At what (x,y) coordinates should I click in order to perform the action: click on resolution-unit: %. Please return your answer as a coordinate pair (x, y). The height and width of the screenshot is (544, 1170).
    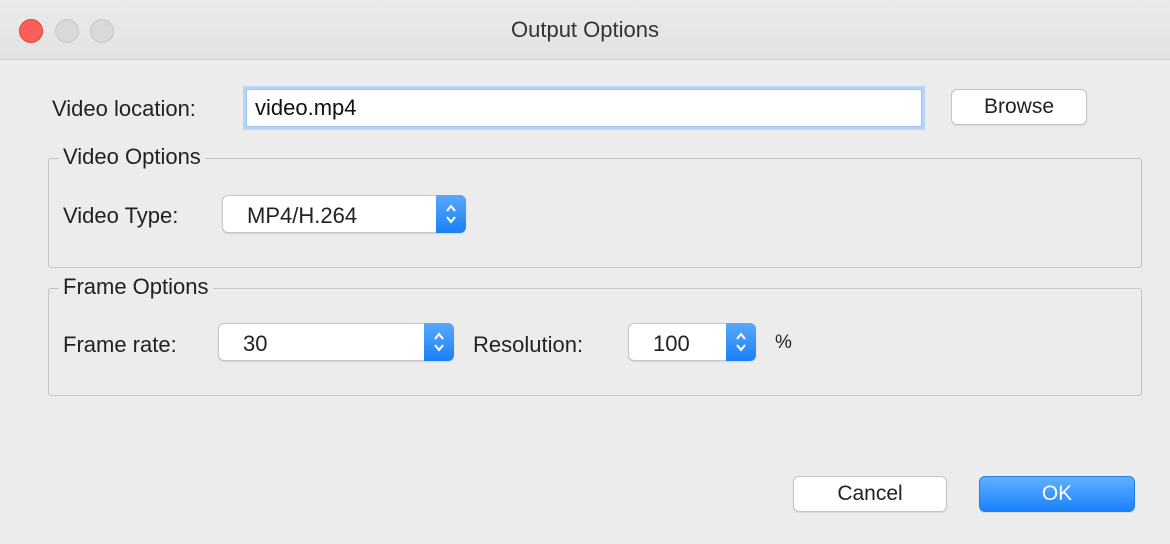
    Looking at the image, I should click on (783, 342).